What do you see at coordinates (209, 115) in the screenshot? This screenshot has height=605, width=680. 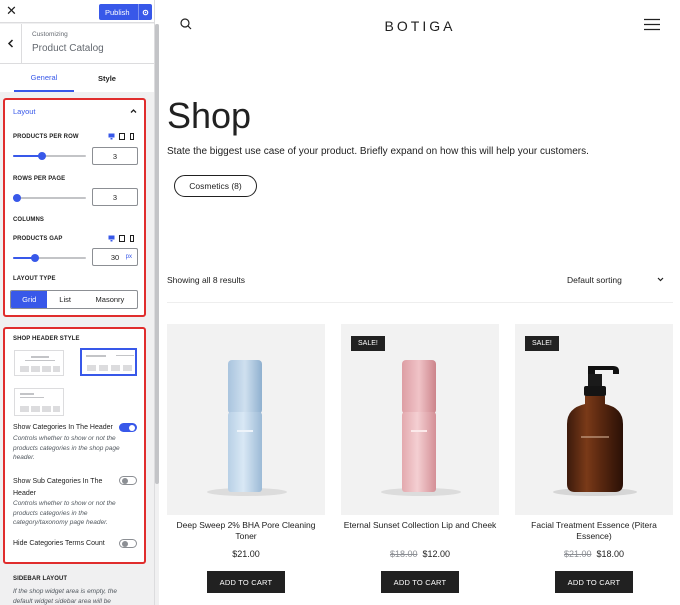 I see `page-title: Shop` at bounding box center [209, 115].